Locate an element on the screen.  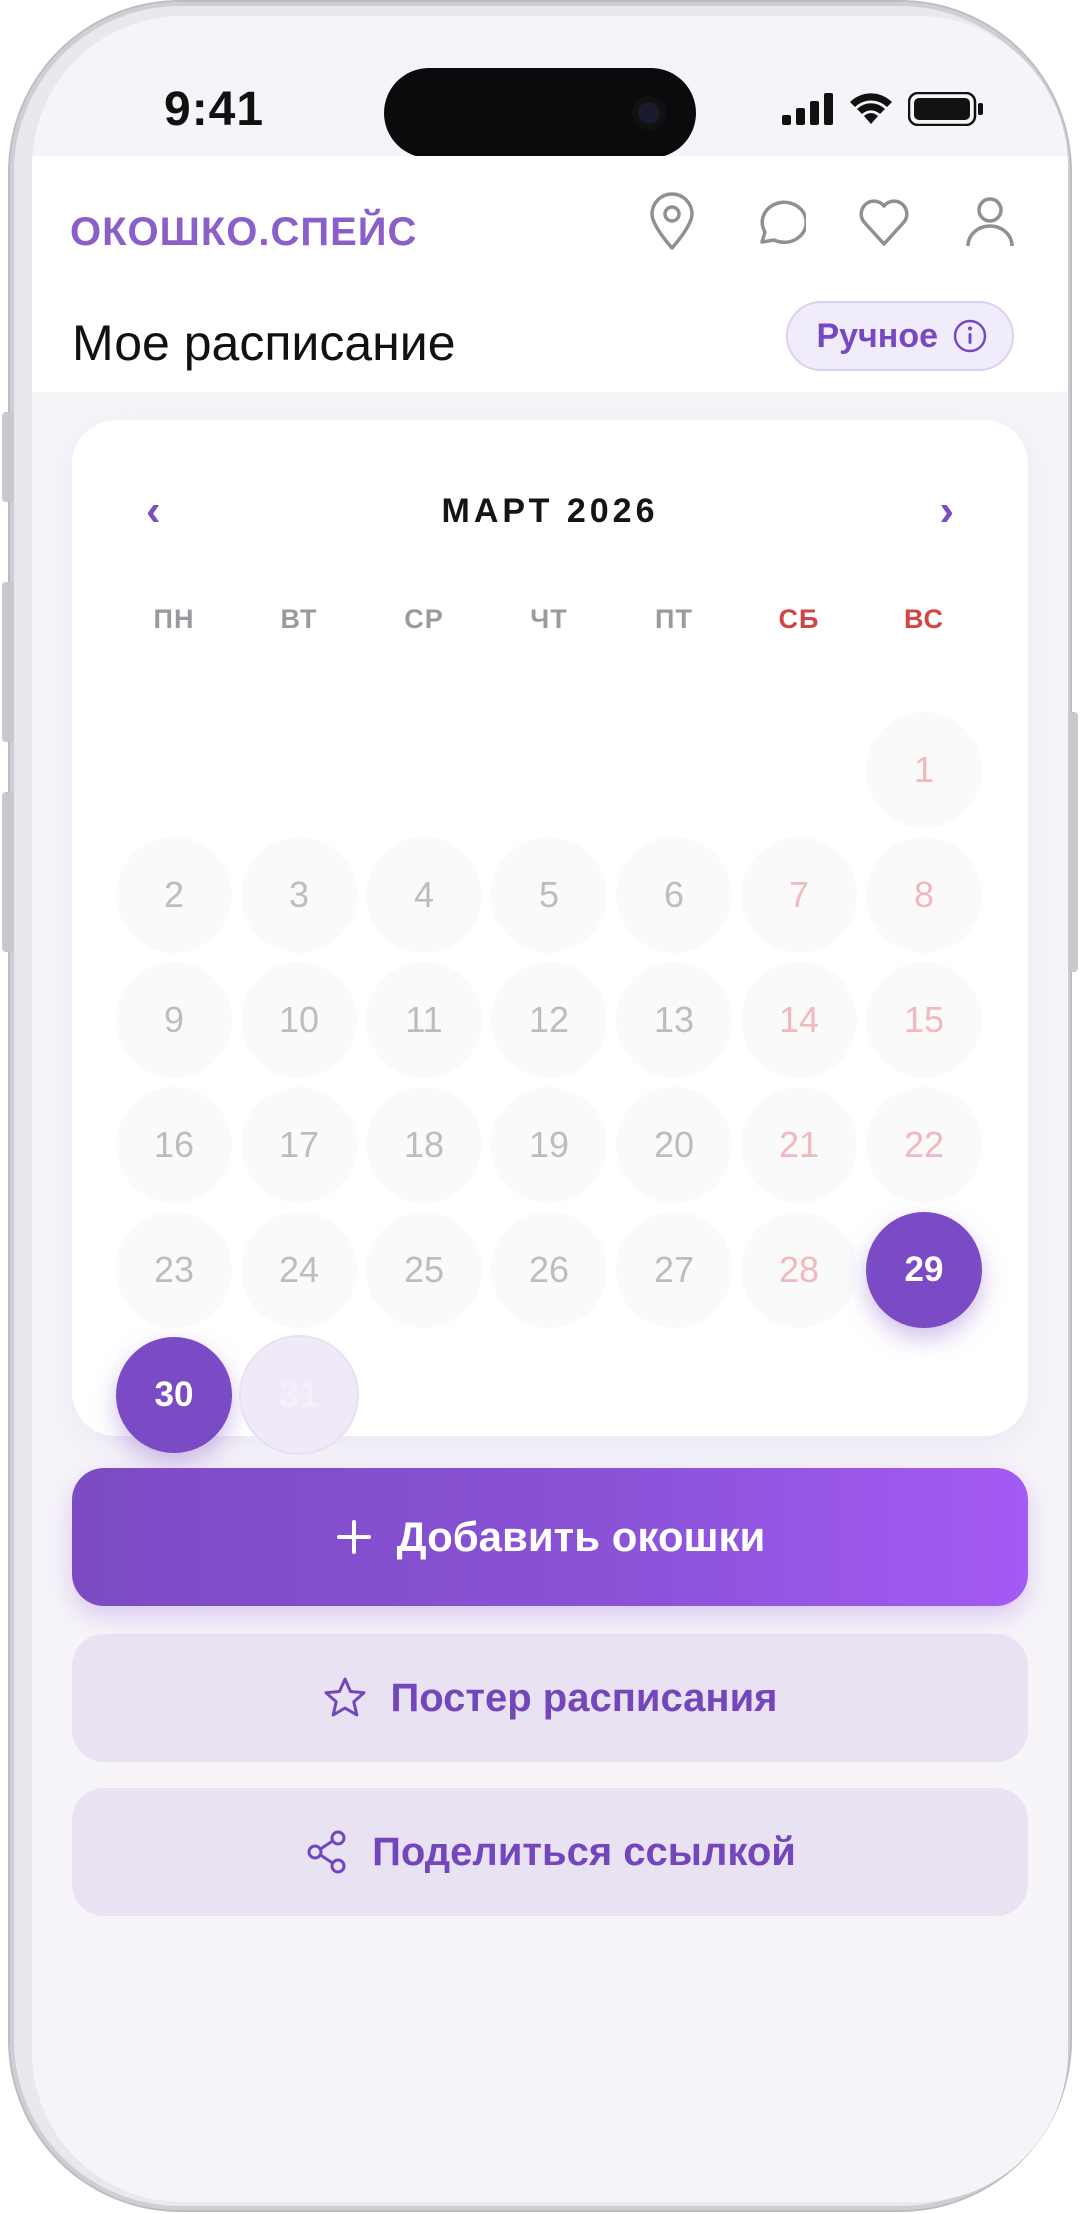
info-icon is located at coordinates (970, 336).